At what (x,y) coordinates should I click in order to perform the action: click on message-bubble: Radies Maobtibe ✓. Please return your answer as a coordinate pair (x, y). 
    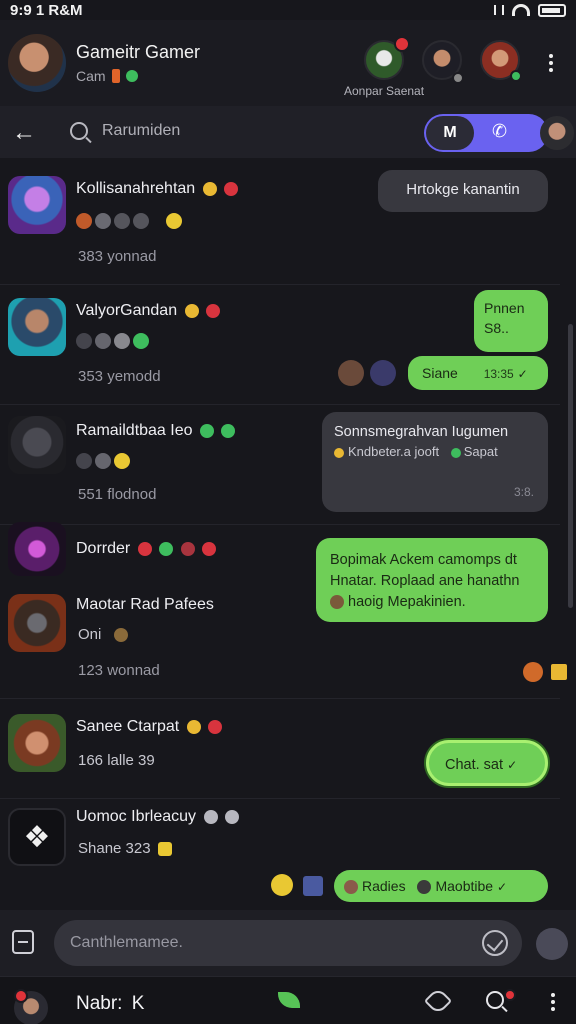
    Looking at the image, I should click on (441, 886).